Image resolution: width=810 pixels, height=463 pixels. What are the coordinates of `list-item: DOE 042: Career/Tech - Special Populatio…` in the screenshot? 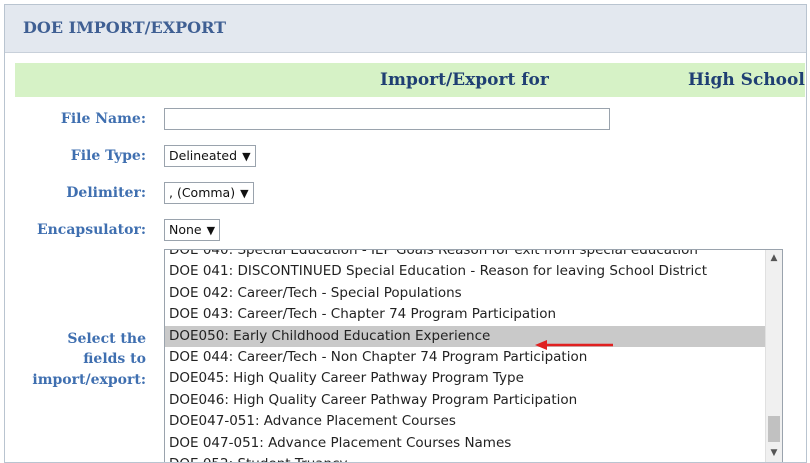 It's located at (465, 293).